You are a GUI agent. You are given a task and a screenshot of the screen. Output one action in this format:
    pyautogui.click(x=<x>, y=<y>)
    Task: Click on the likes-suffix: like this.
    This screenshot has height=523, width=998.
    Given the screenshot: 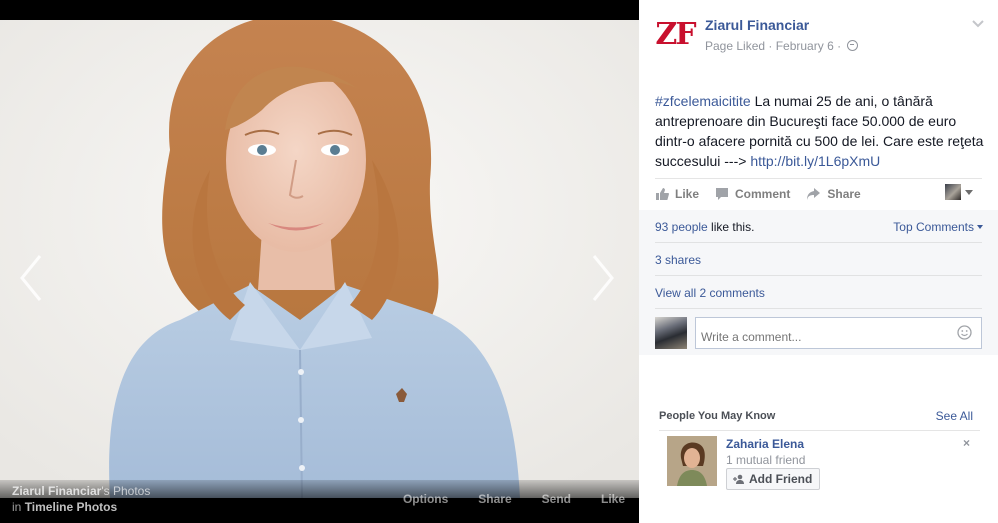 What is the action you would take?
    pyautogui.click(x=731, y=227)
    